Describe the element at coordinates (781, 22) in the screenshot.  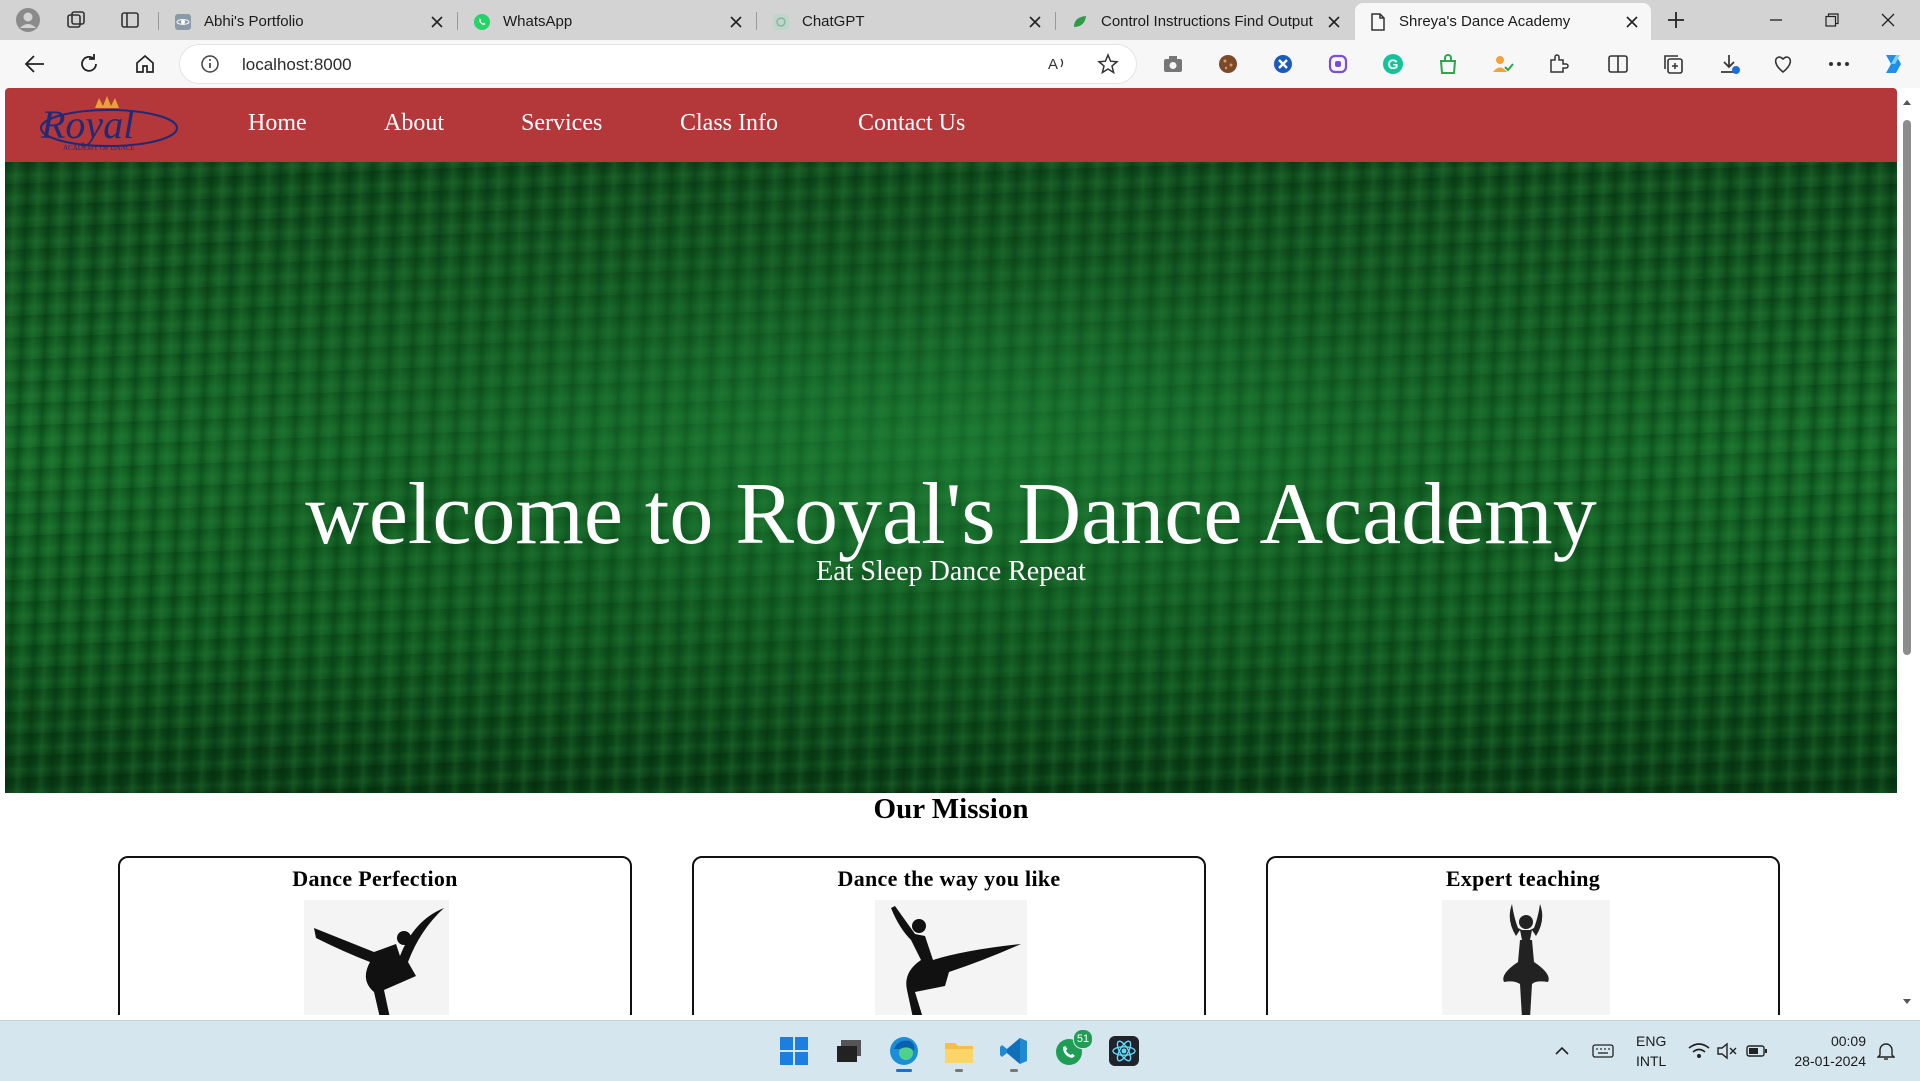
I see `chatgpt-icon` at that location.